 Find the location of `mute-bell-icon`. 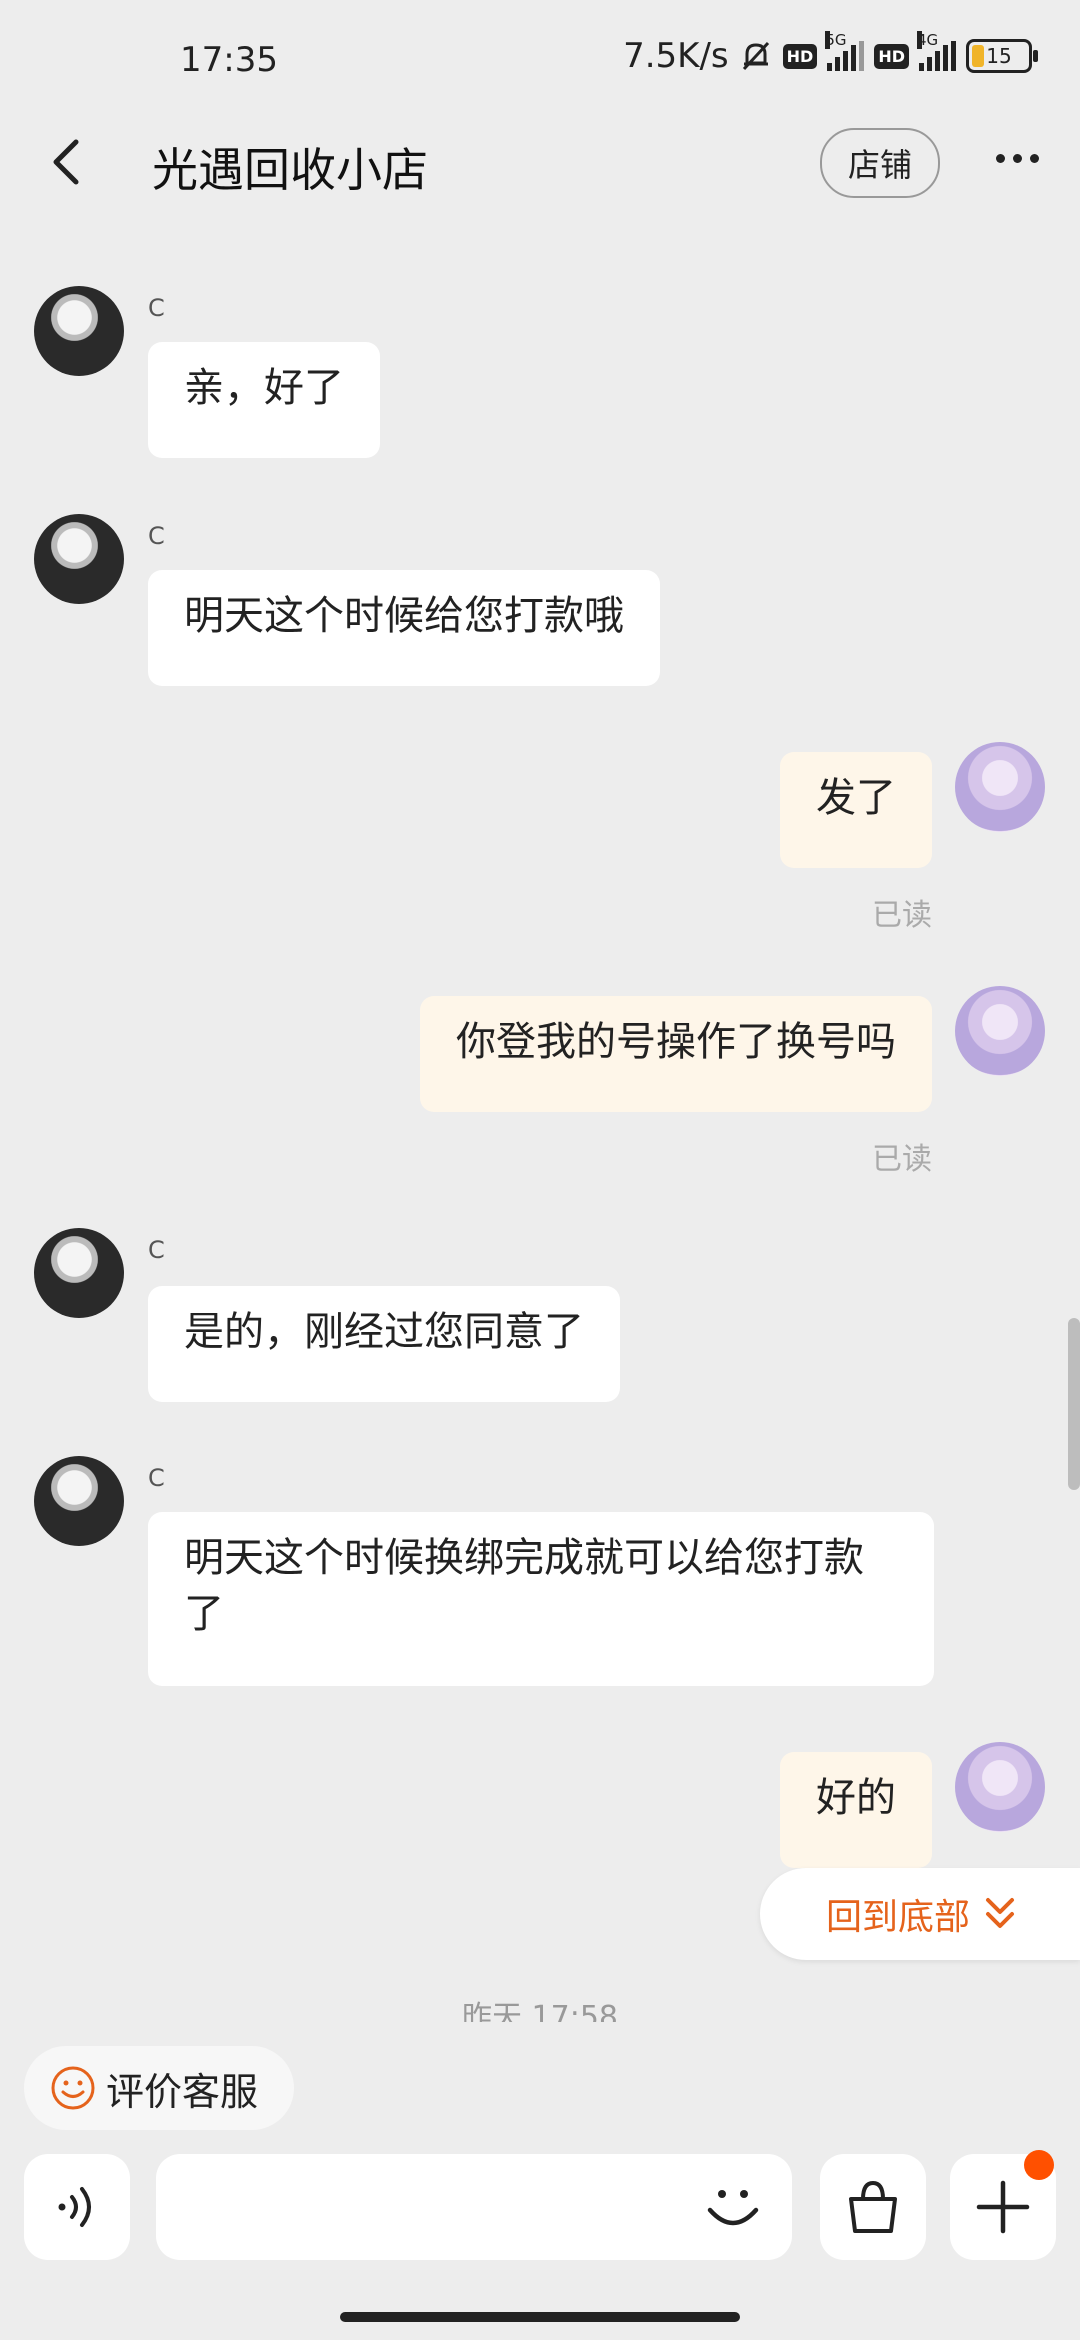

mute-bell-icon is located at coordinates (755, 56).